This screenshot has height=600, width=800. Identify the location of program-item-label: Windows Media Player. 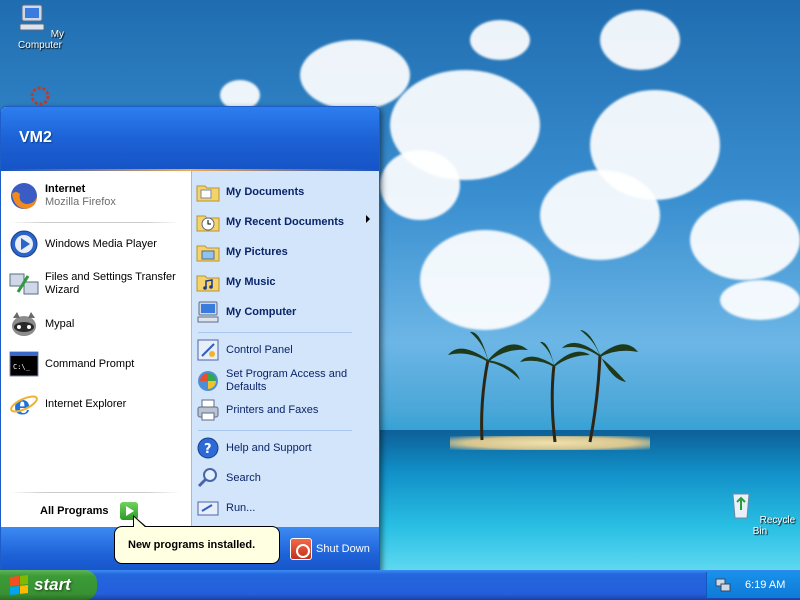
(101, 243).